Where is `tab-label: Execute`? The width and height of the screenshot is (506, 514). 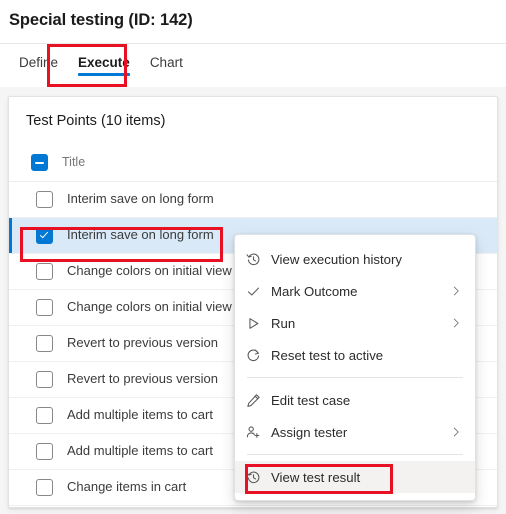
tab-label: Execute is located at coordinates (104, 62).